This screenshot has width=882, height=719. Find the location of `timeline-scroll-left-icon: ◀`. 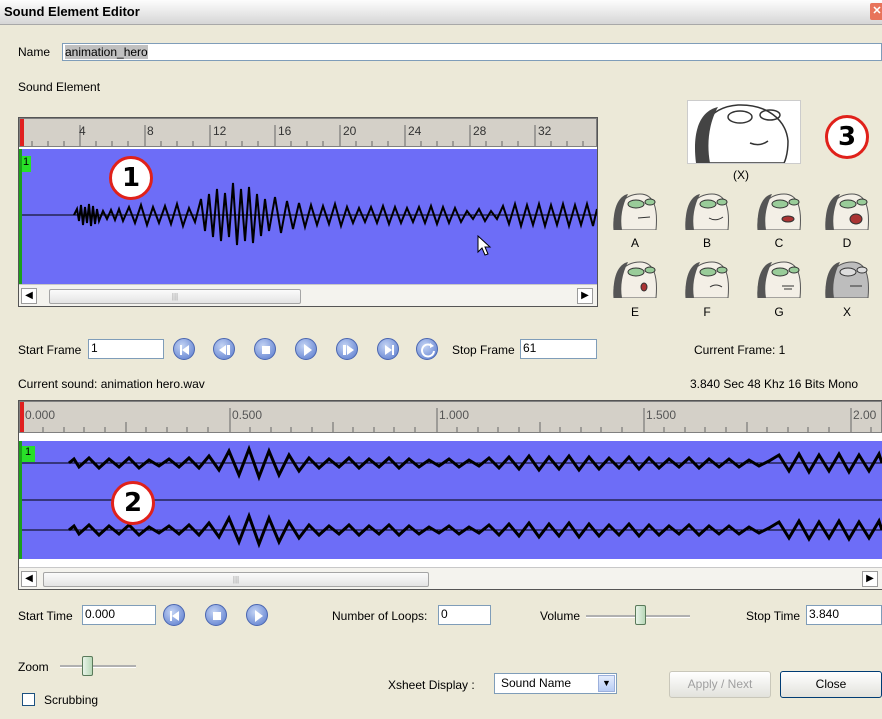

timeline-scroll-left-icon: ◀ is located at coordinates (29, 579).